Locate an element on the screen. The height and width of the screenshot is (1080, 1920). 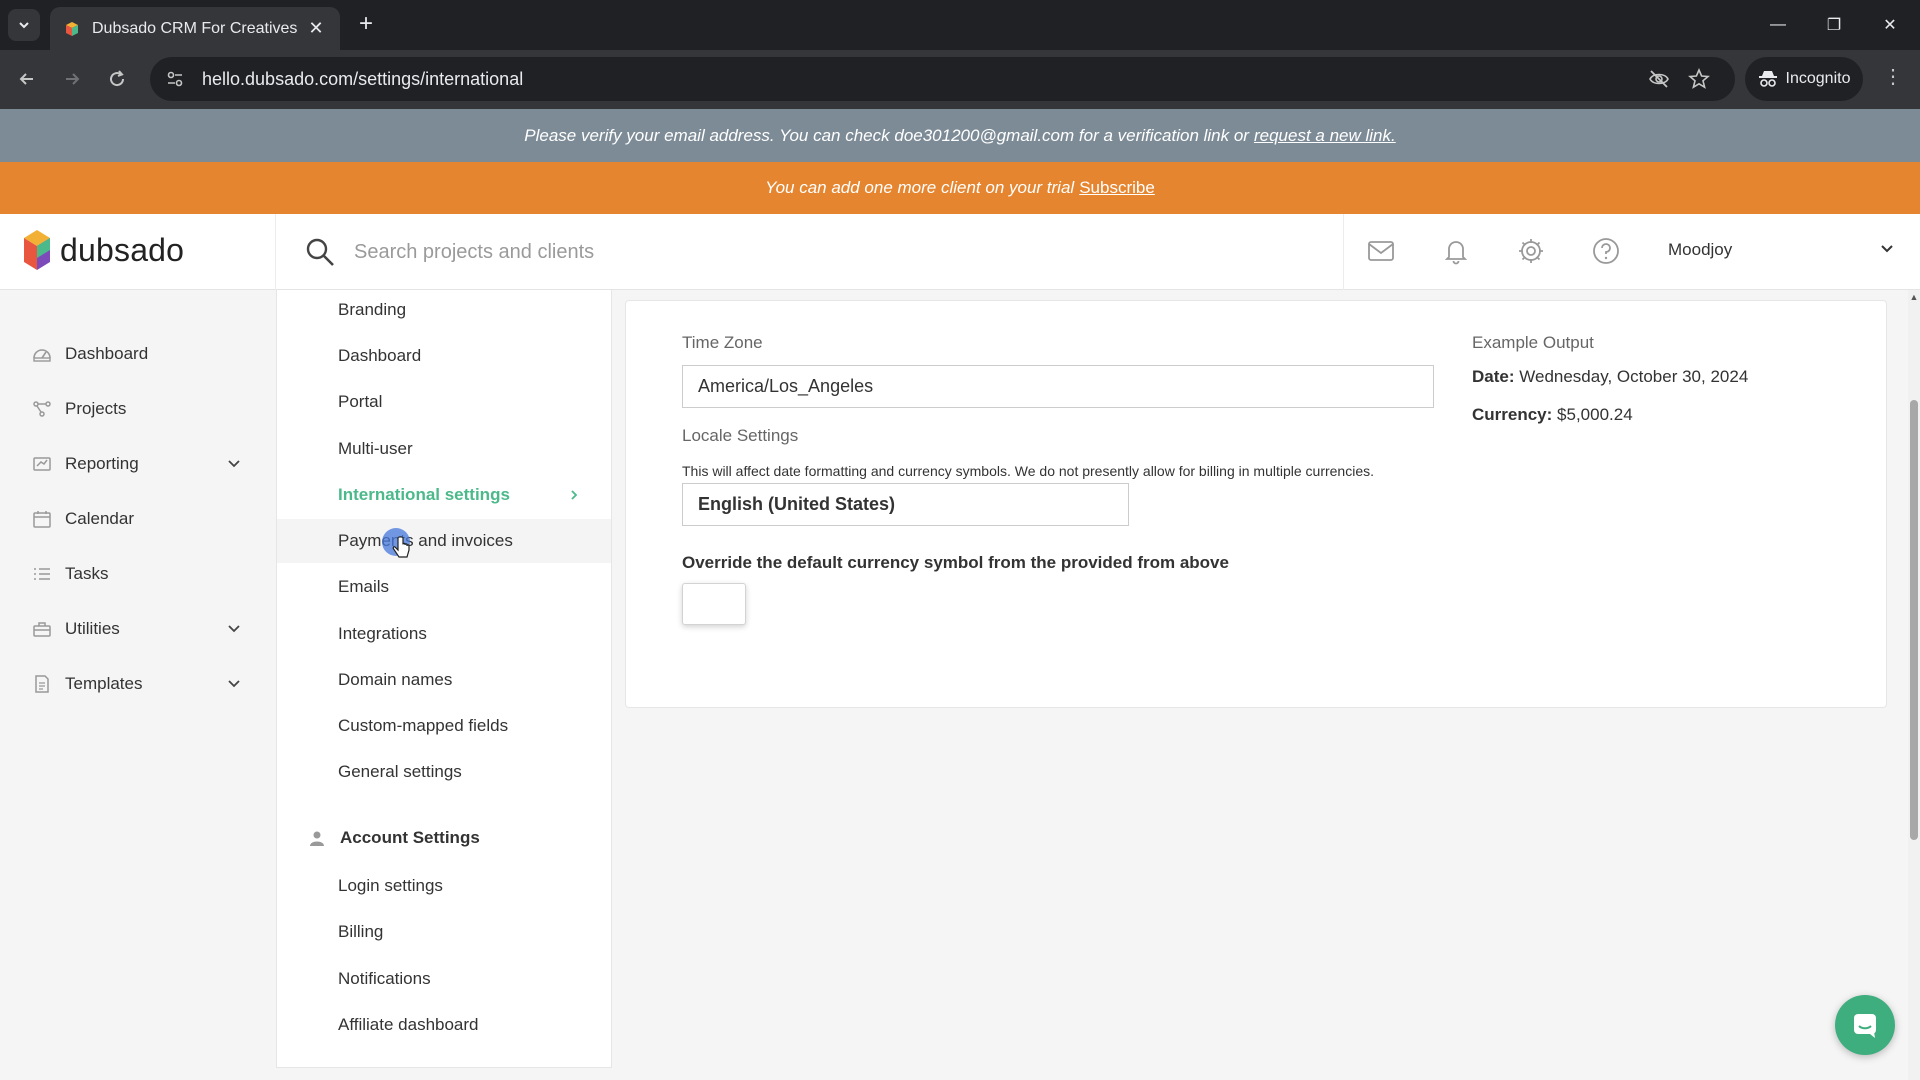
new-tab-button: + is located at coordinates (366, 24).